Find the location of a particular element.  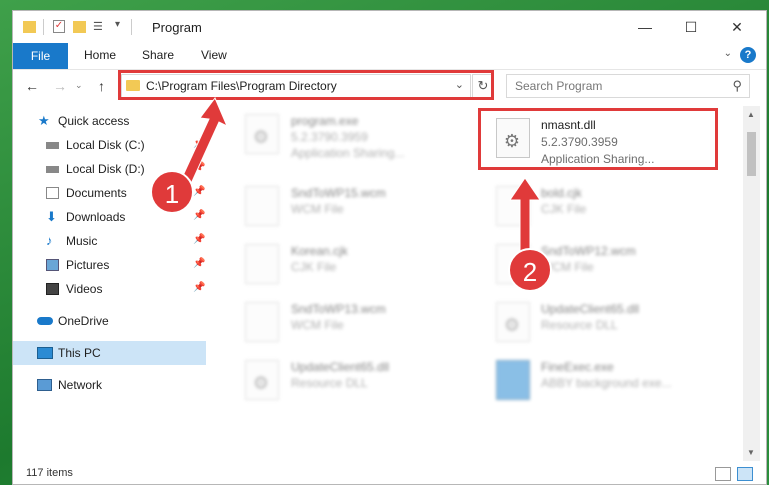

step-2-badge: 2 is located at coordinates (530, 270).